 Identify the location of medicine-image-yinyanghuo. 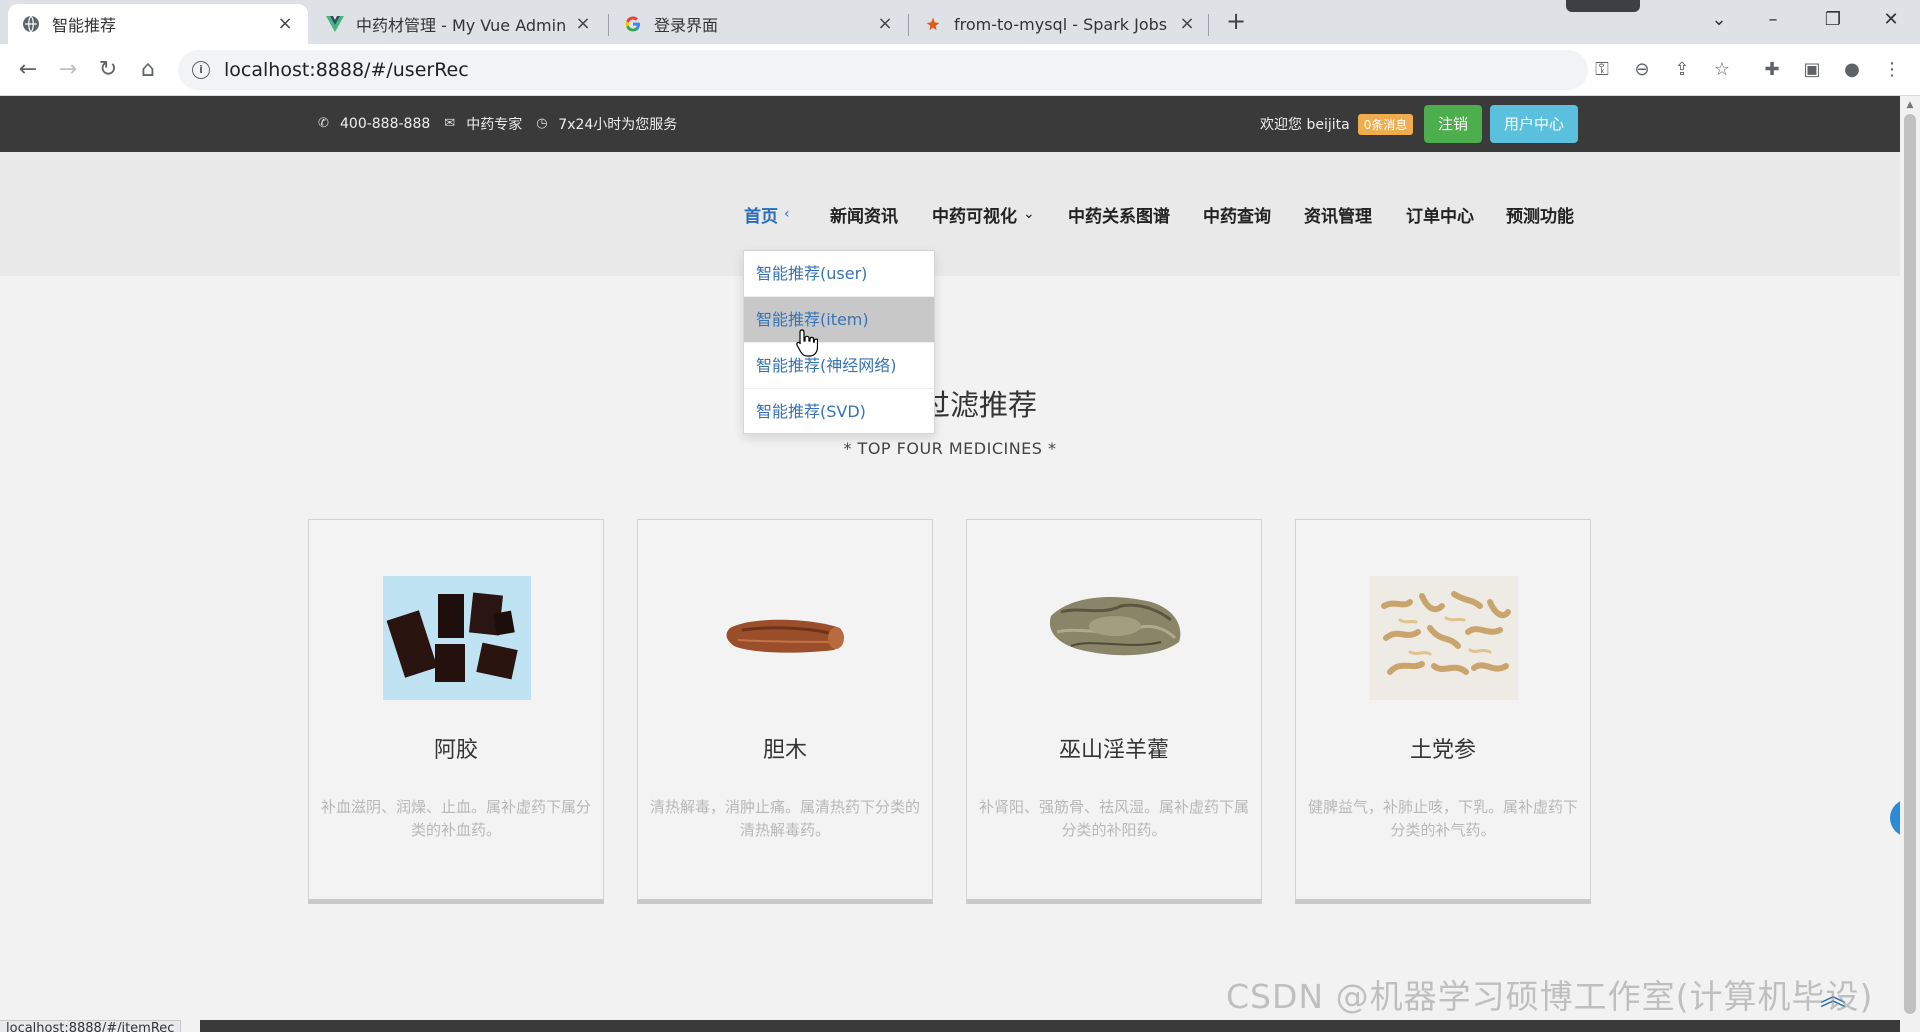
(1115, 626).